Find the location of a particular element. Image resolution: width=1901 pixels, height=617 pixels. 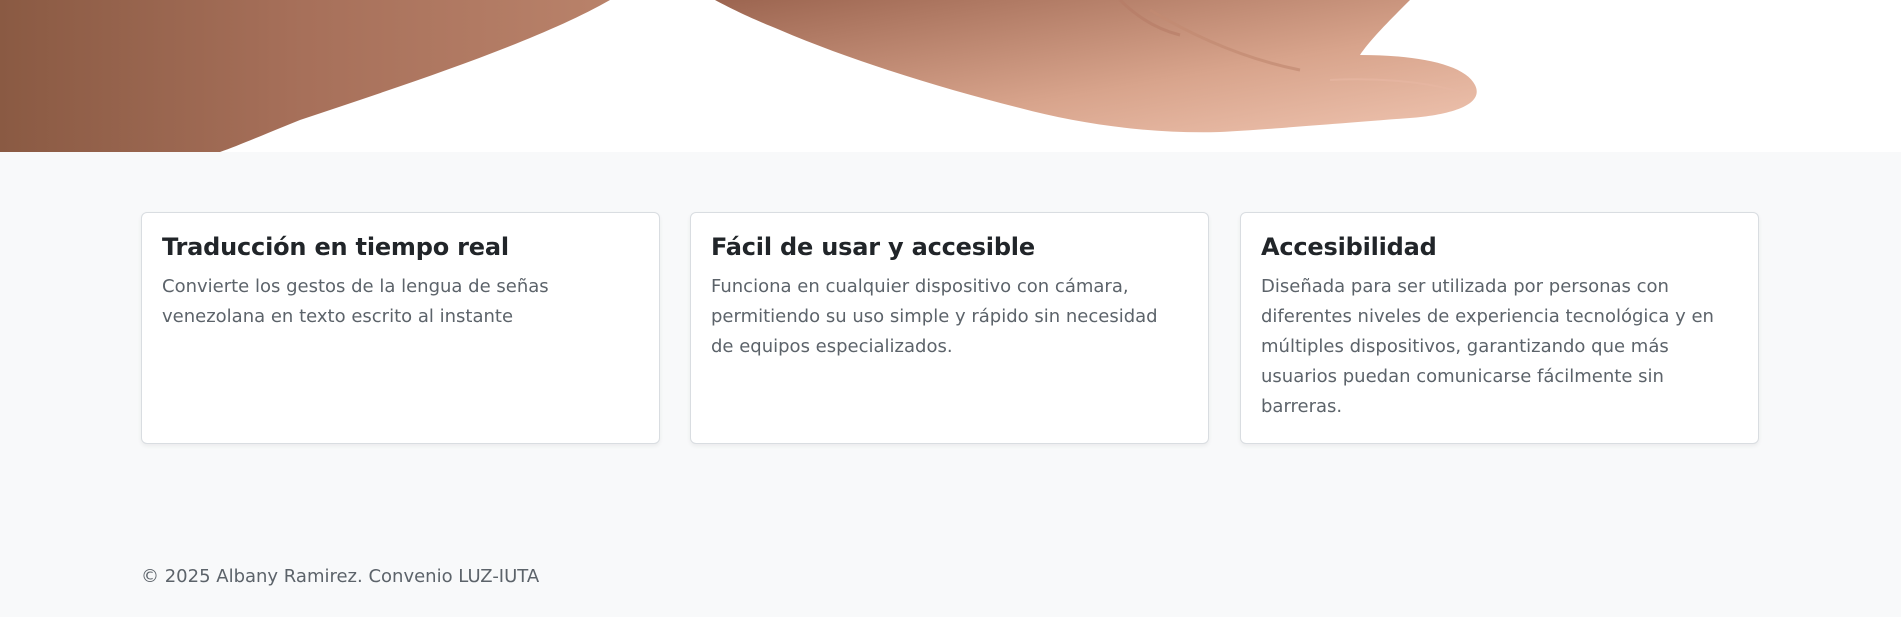

feature-title: Accesibilidad is located at coordinates (1349, 247).